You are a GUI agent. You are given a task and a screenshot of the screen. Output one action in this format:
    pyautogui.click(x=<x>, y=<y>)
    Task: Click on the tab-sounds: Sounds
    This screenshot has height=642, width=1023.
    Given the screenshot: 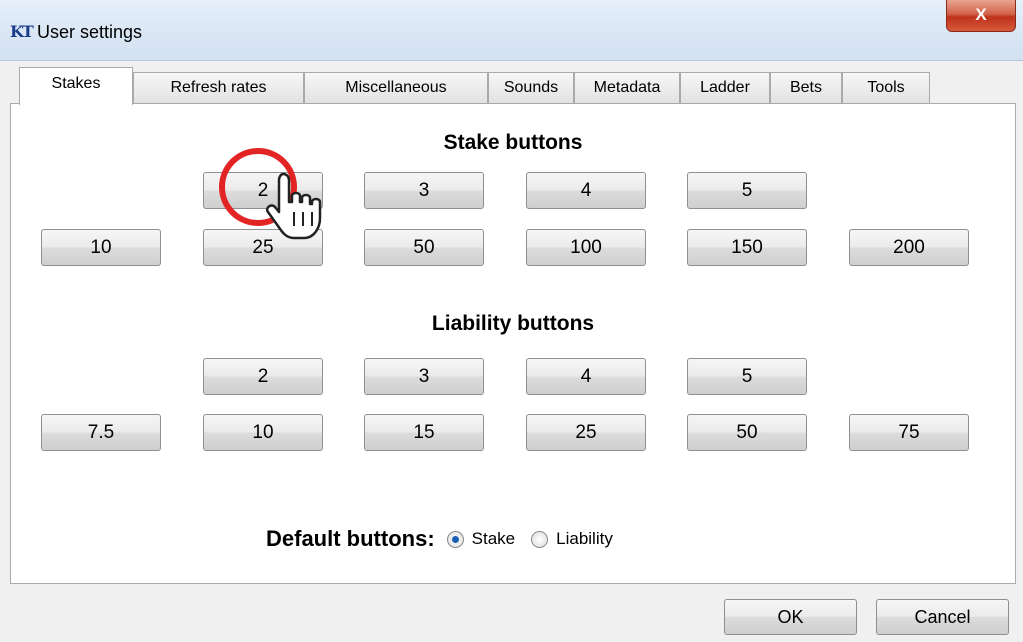 What is the action you would take?
    pyautogui.click(x=531, y=87)
    